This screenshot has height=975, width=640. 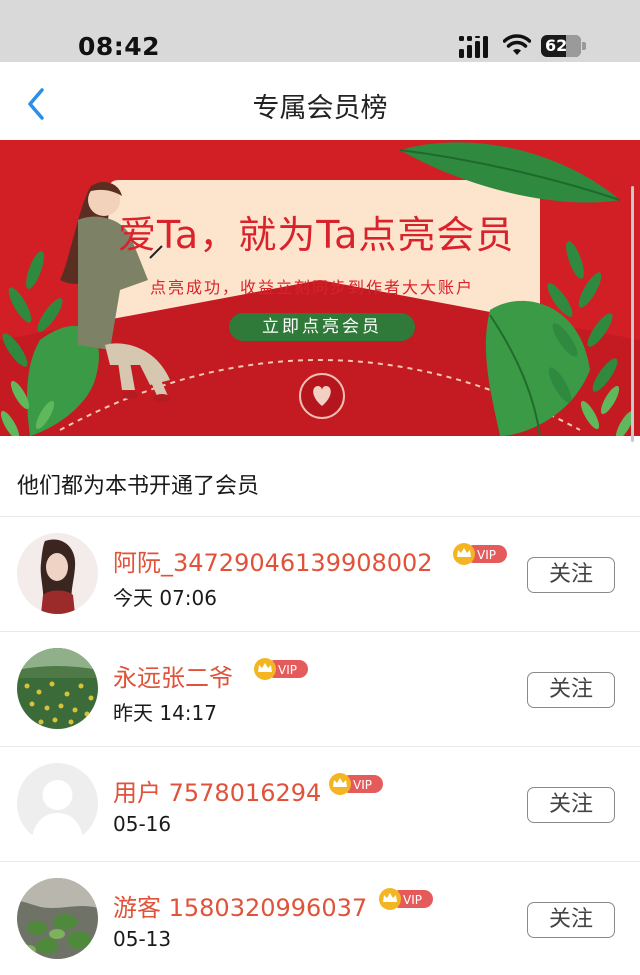 I want to click on list-item: 游客 1580320996037 VIP 05-13 关注, so click(x=320, y=918).